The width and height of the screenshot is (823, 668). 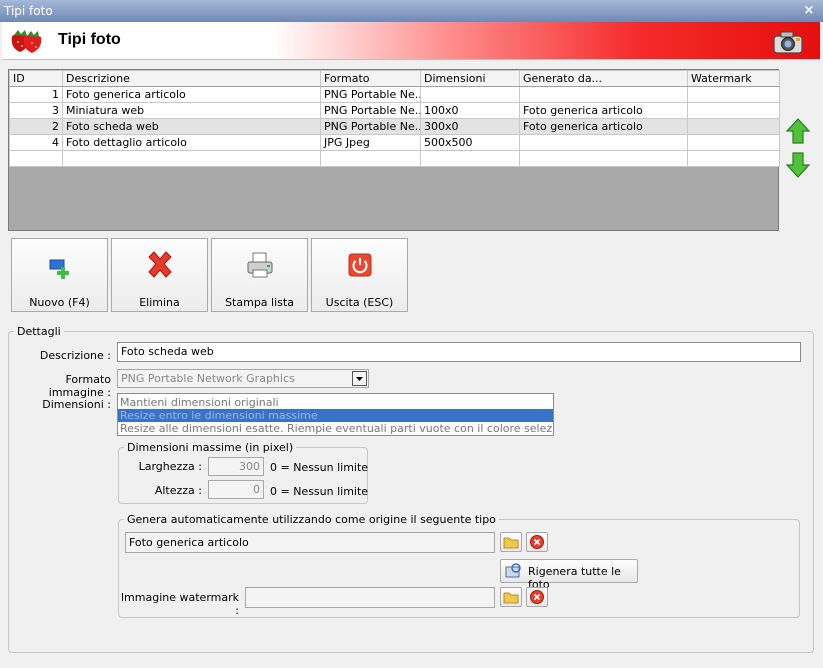 I want to click on formato-select: PNG Portable Network Graphics, so click(x=243, y=378).